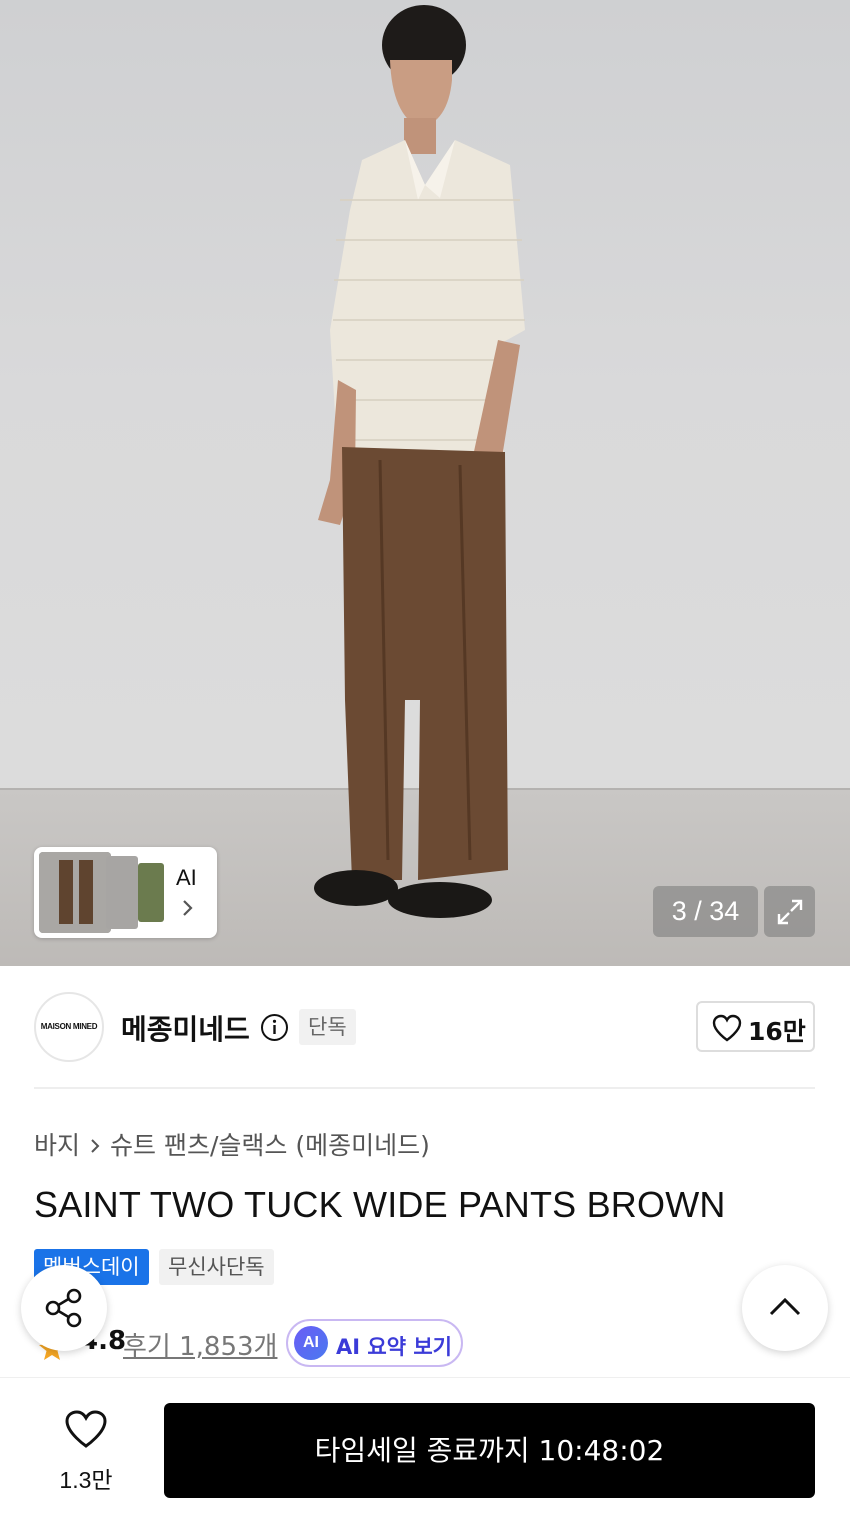 Image resolution: width=850 pixels, height=1524 pixels. What do you see at coordinates (86, 1480) in the screenshot?
I see `product-like-count: 1.3만` at bounding box center [86, 1480].